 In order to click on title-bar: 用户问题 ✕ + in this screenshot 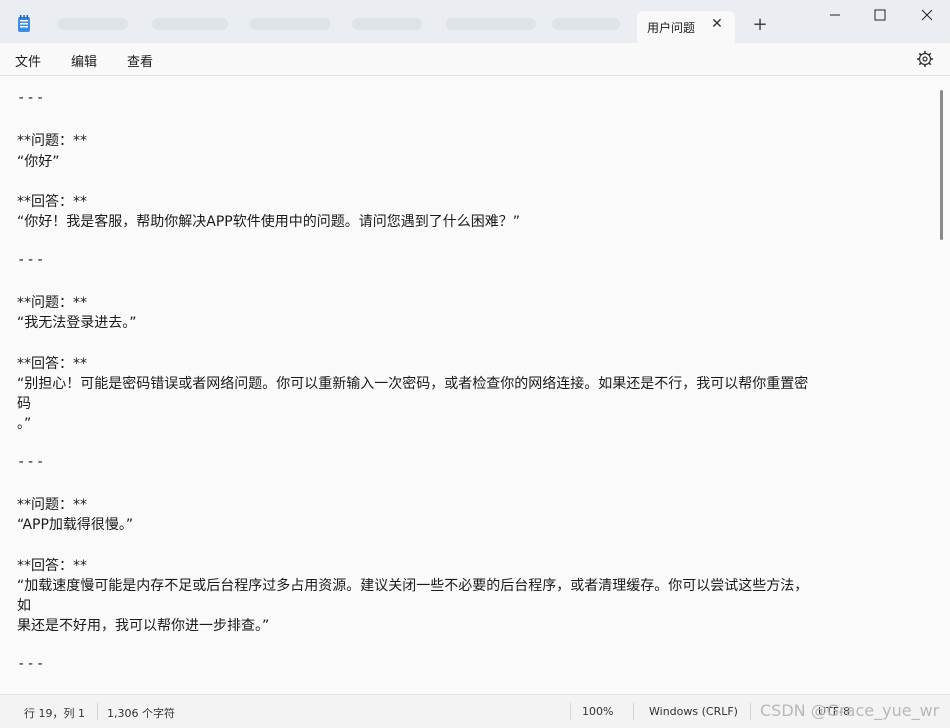, I will do `click(475, 21)`.